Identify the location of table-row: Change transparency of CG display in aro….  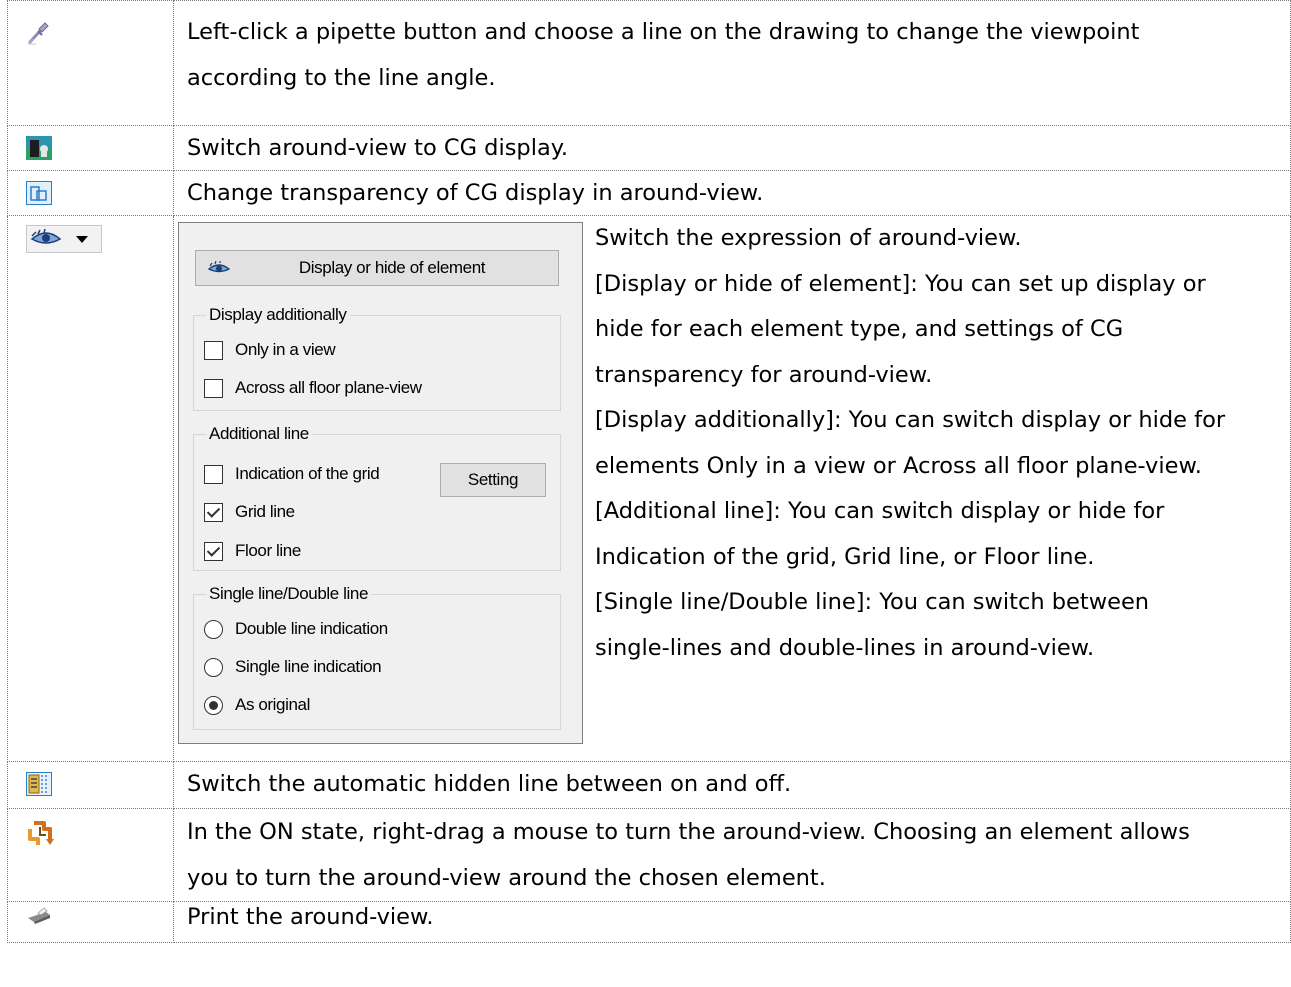
(649, 193).